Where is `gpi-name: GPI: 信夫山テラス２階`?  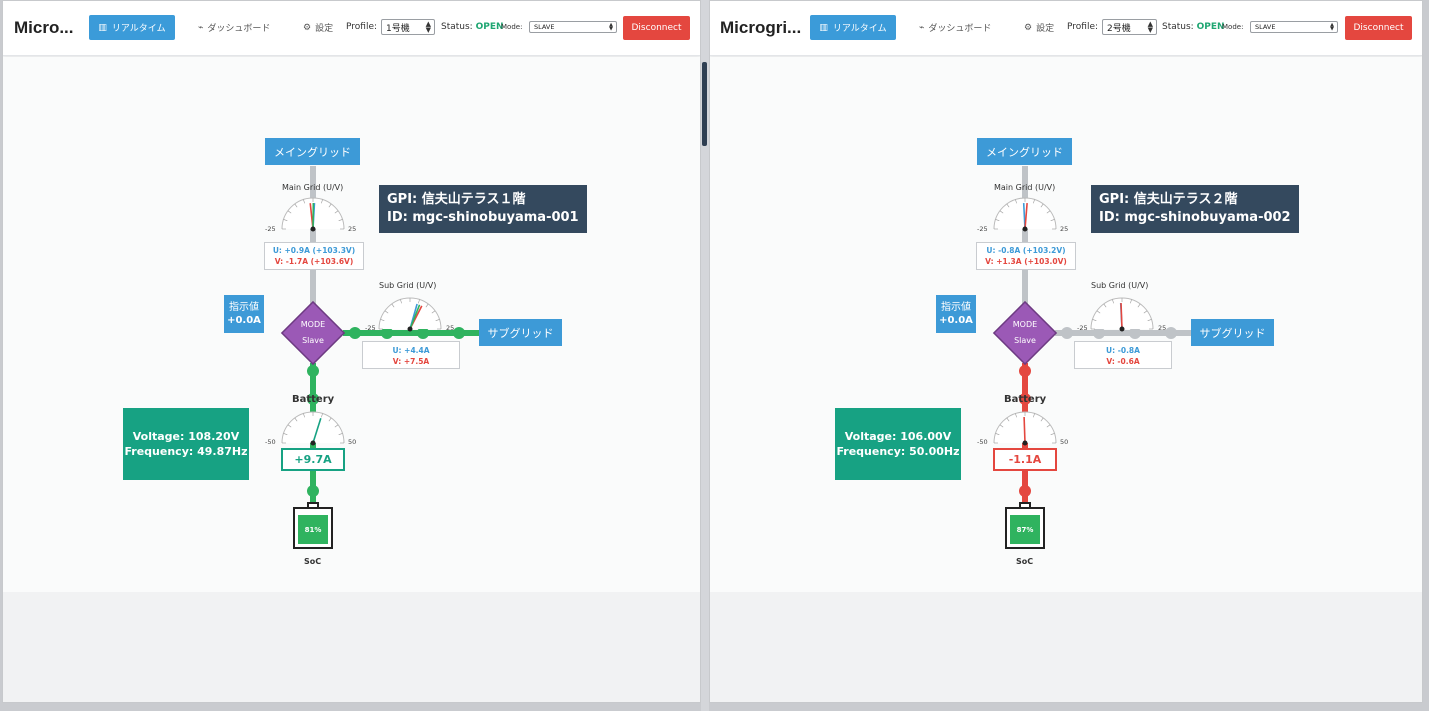
gpi-name: GPI: 信夫山テラス２階 is located at coordinates (1168, 199).